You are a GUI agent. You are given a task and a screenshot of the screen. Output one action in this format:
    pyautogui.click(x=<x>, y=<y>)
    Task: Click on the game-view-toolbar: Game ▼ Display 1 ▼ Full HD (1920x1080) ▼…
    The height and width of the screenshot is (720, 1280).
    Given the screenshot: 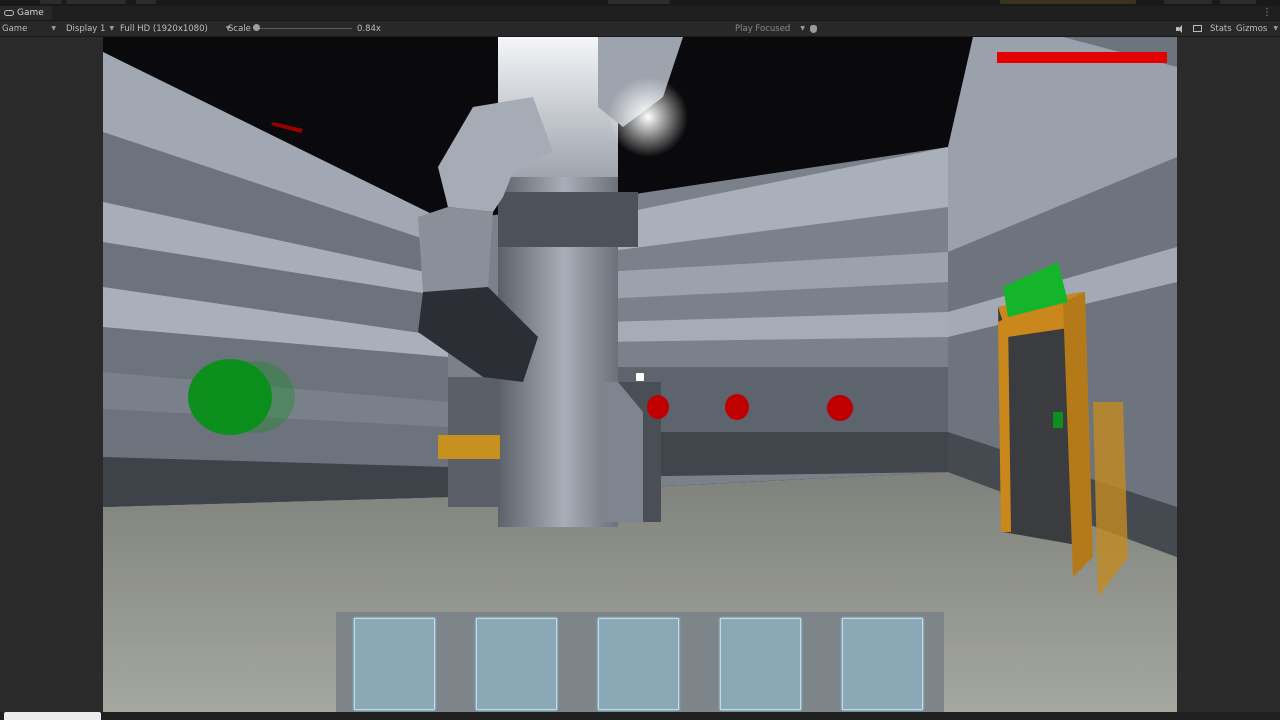 What is the action you would take?
    pyautogui.click(x=640, y=29)
    